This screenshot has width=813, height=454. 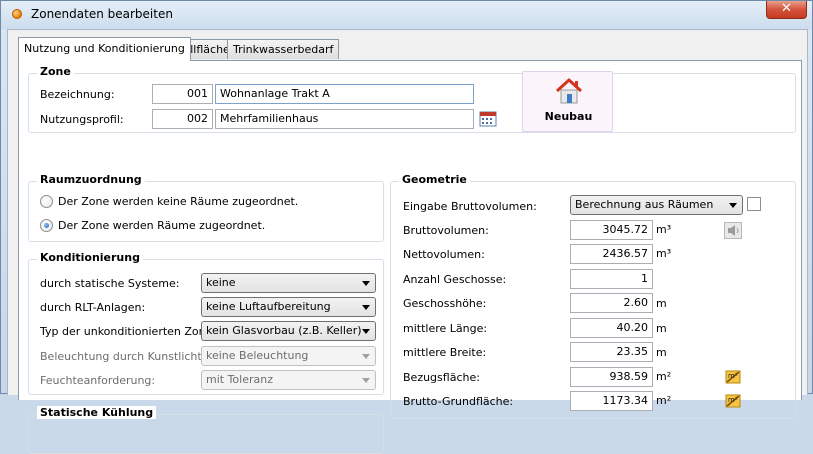 I want to click on statische-kuehlung-group: Statische Kühlung, so click(x=206, y=430).